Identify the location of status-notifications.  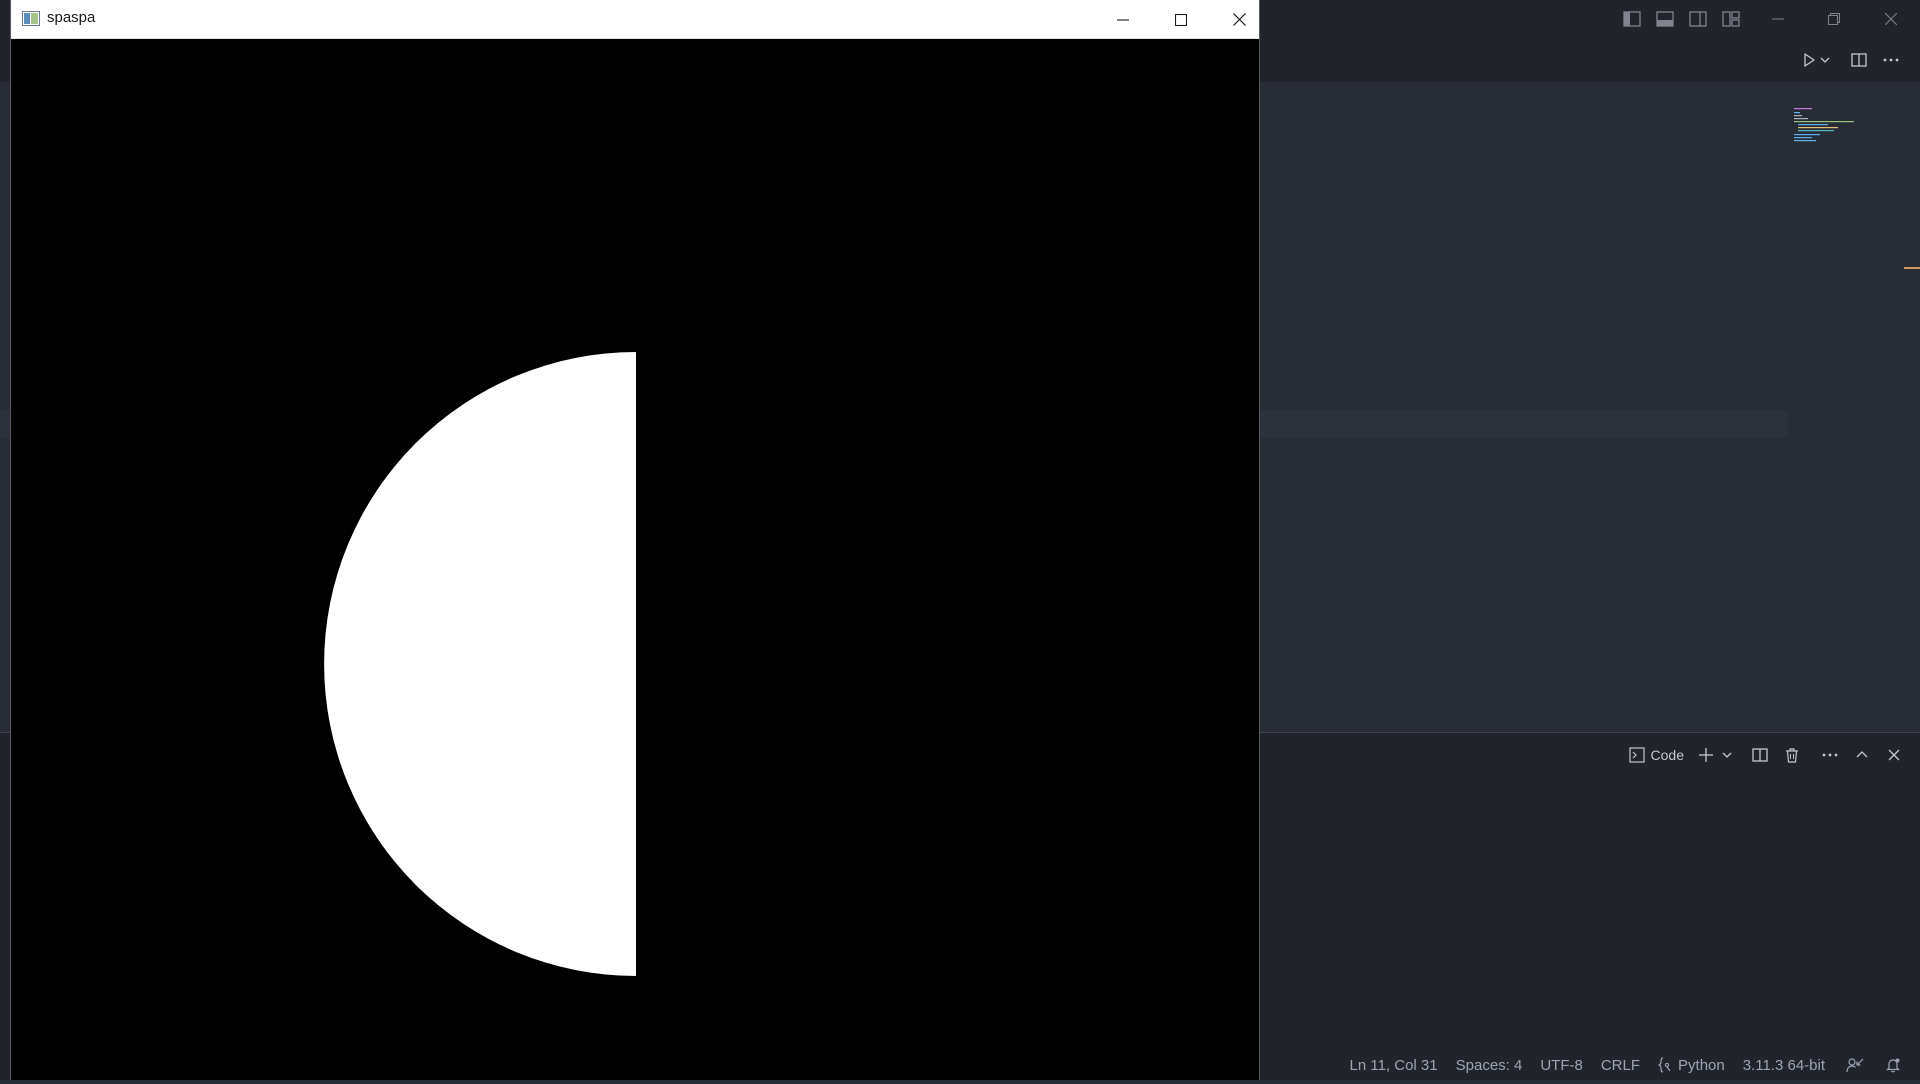
(1893, 1065).